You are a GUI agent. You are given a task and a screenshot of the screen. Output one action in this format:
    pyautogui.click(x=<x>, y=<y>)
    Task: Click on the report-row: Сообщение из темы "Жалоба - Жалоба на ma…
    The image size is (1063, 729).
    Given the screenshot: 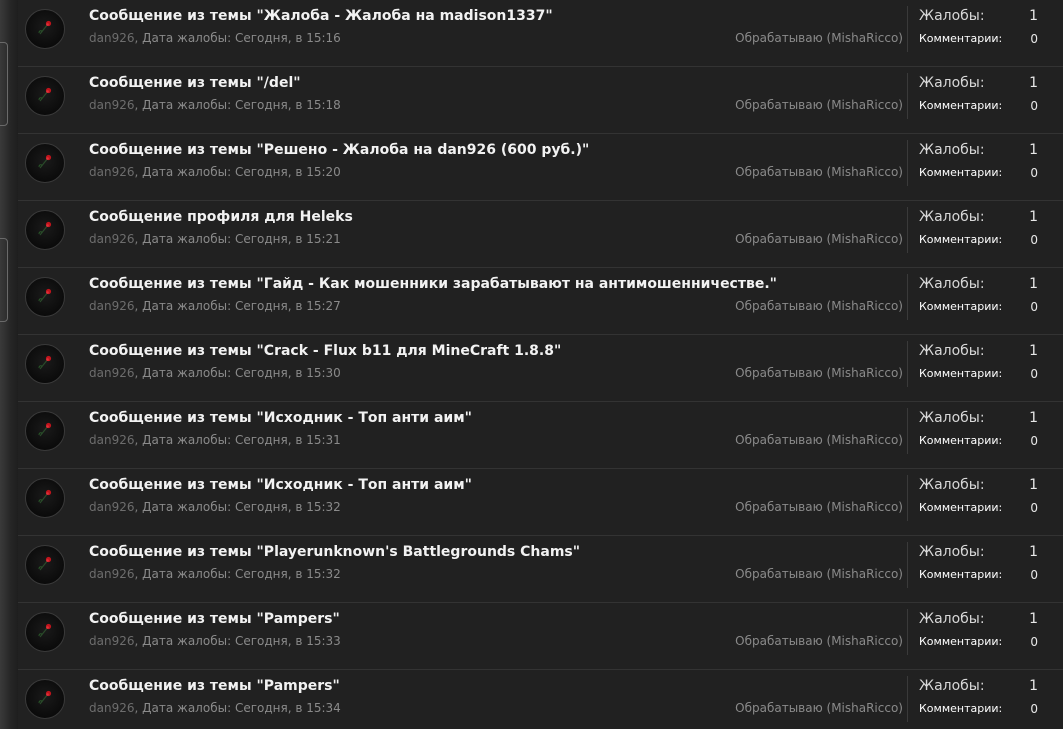 What is the action you would take?
    pyautogui.click(x=540, y=33)
    